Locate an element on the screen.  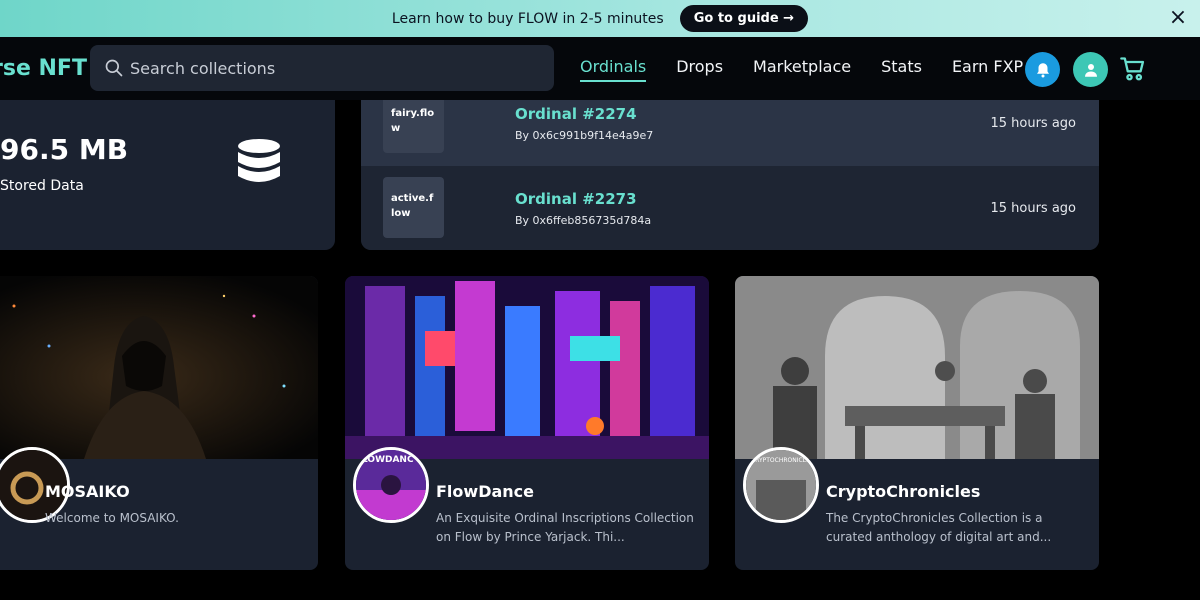
collection-name: MOSAIKO is located at coordinates (87, 491).